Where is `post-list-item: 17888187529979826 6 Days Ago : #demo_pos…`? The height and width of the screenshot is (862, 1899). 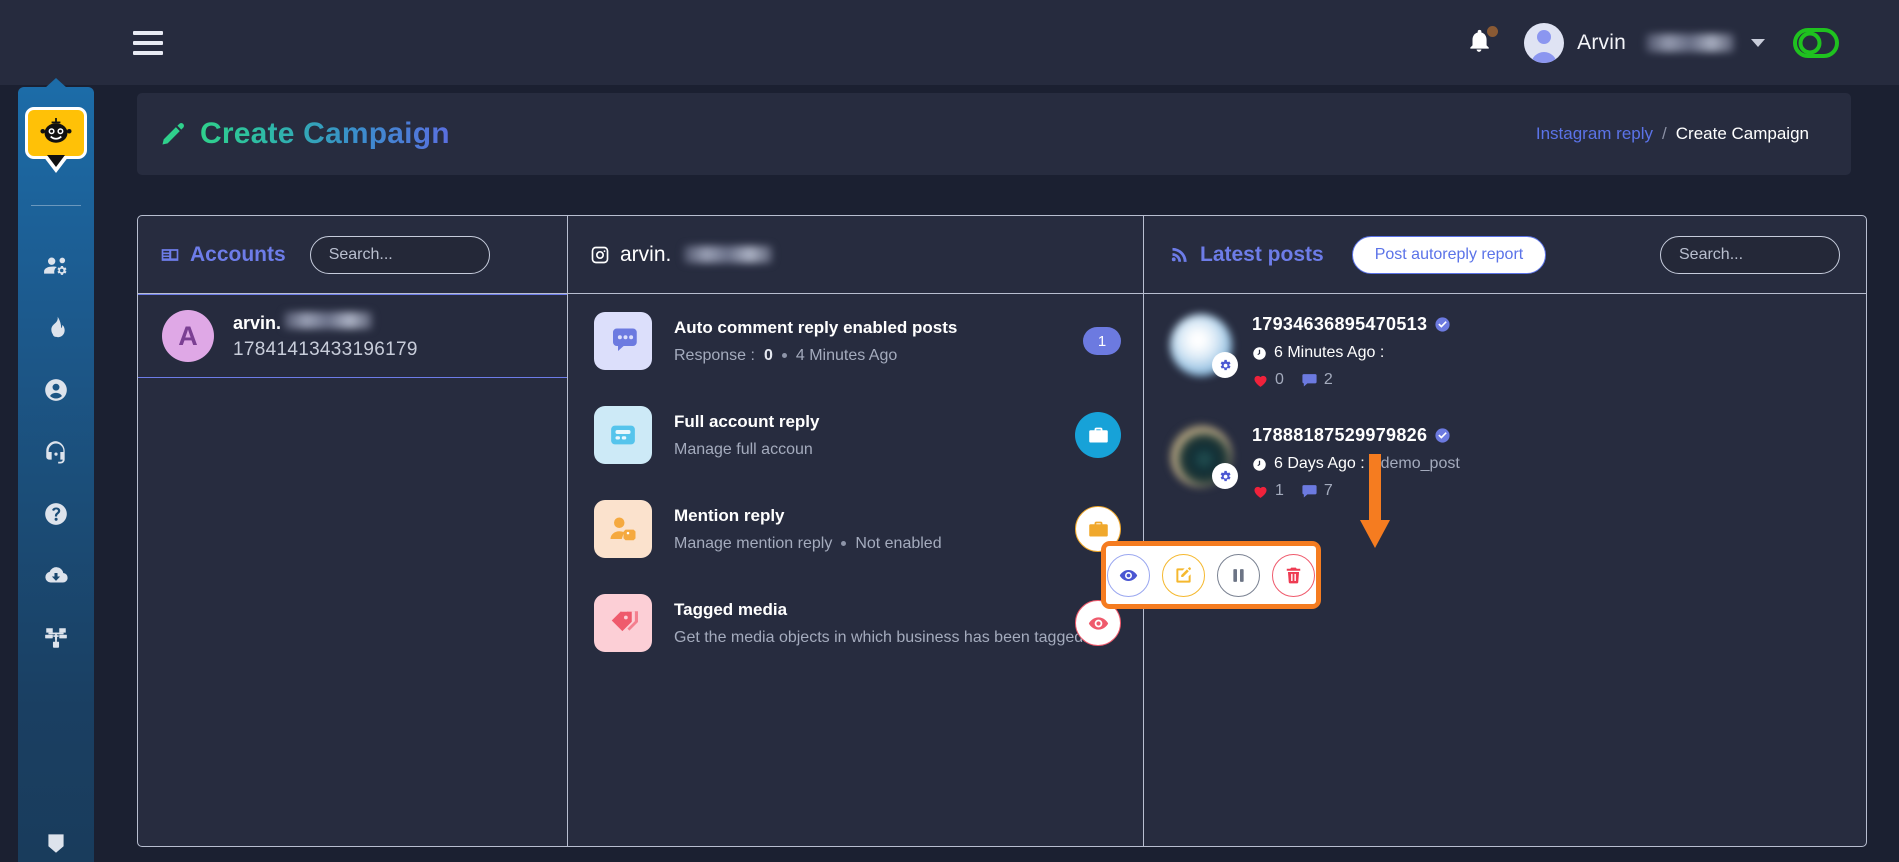 post-list-item: 17888187529979826 6 Days Ago : #demo_pos… is located at coordinates (1505, 460).